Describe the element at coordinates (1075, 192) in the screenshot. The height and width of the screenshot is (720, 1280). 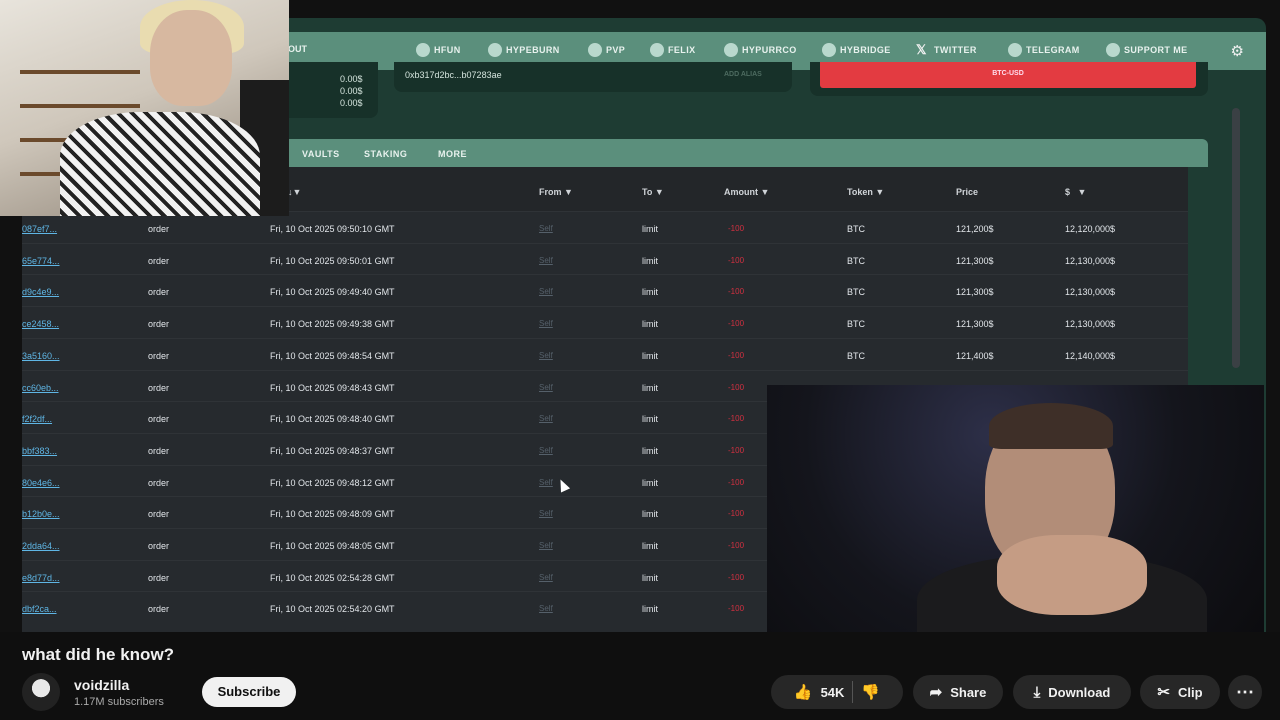
I see `column-usd: $ ▼` at that location.